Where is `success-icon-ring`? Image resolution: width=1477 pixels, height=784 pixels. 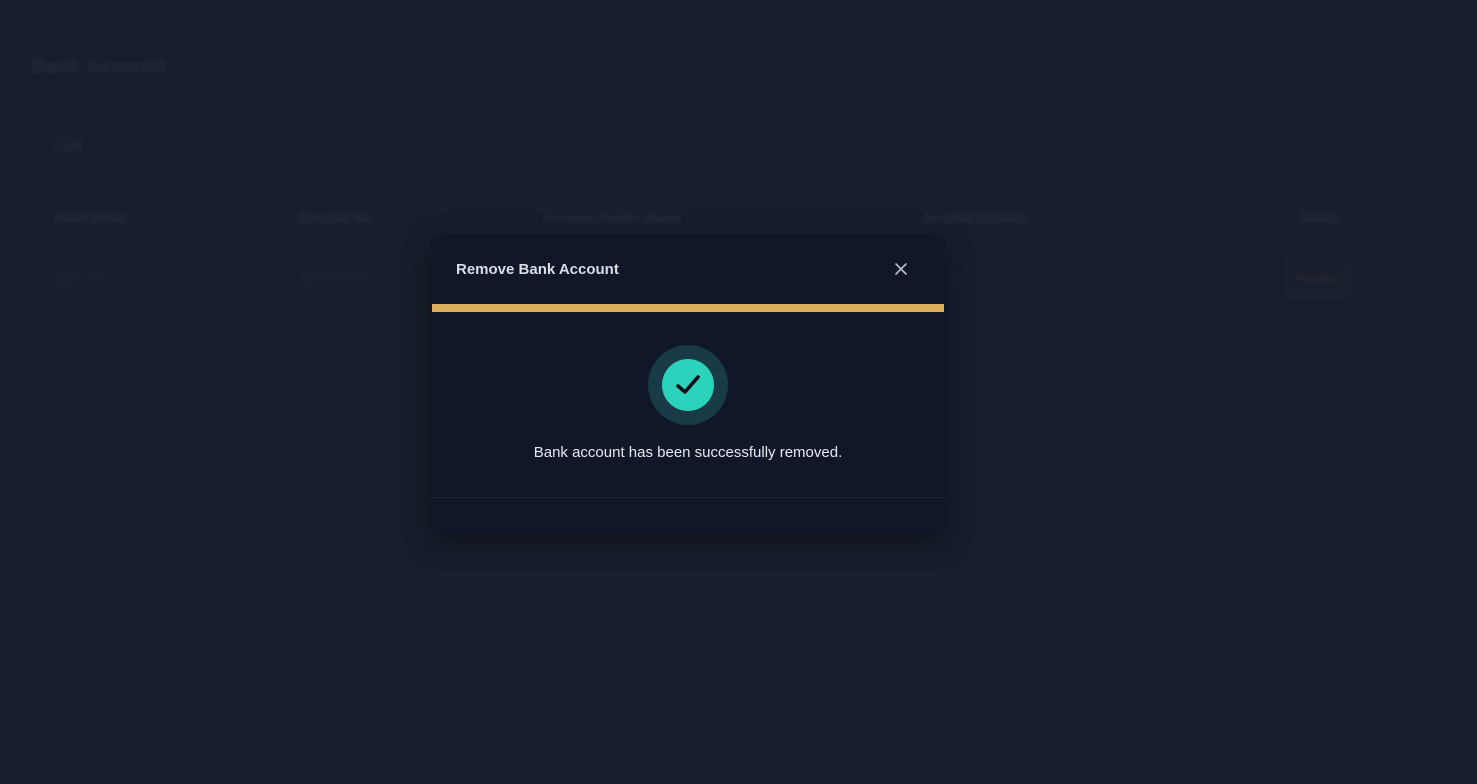
success-icon-ring is located at coordinates (688, 385).